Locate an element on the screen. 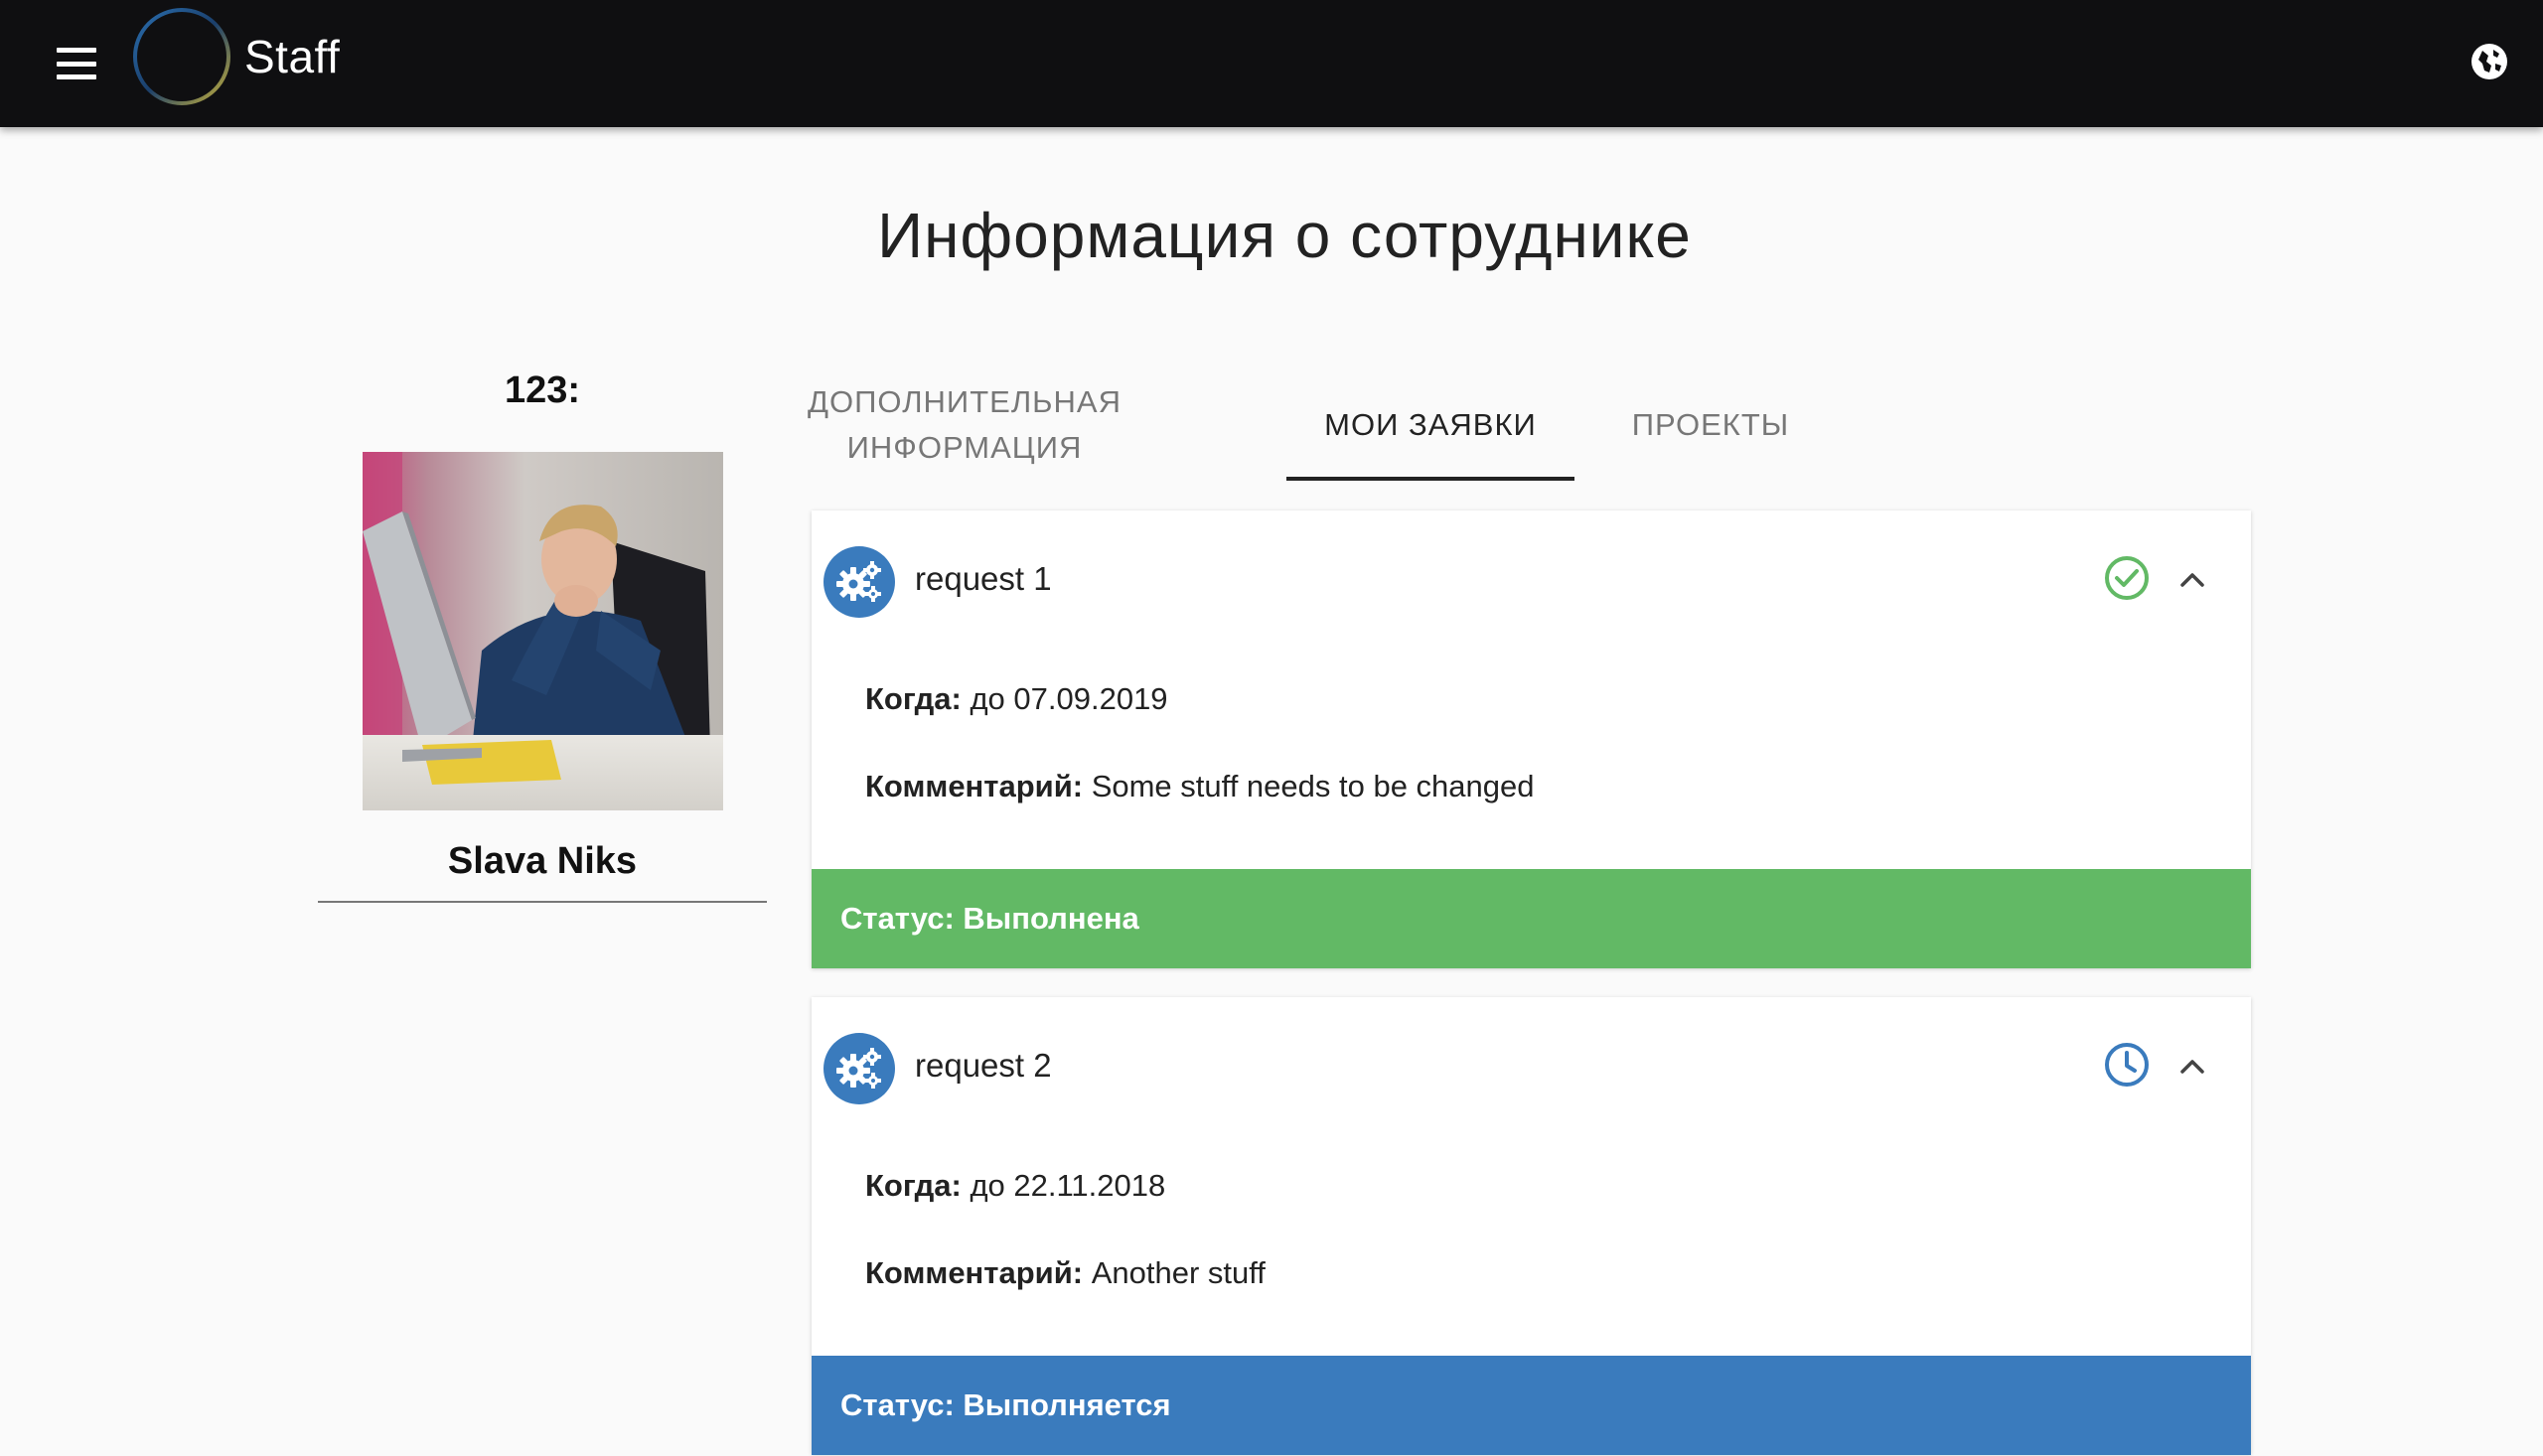 The width and height of the screenshot is (2543, 1456). request-title: request 2 is located at coordinates (983, 1065).